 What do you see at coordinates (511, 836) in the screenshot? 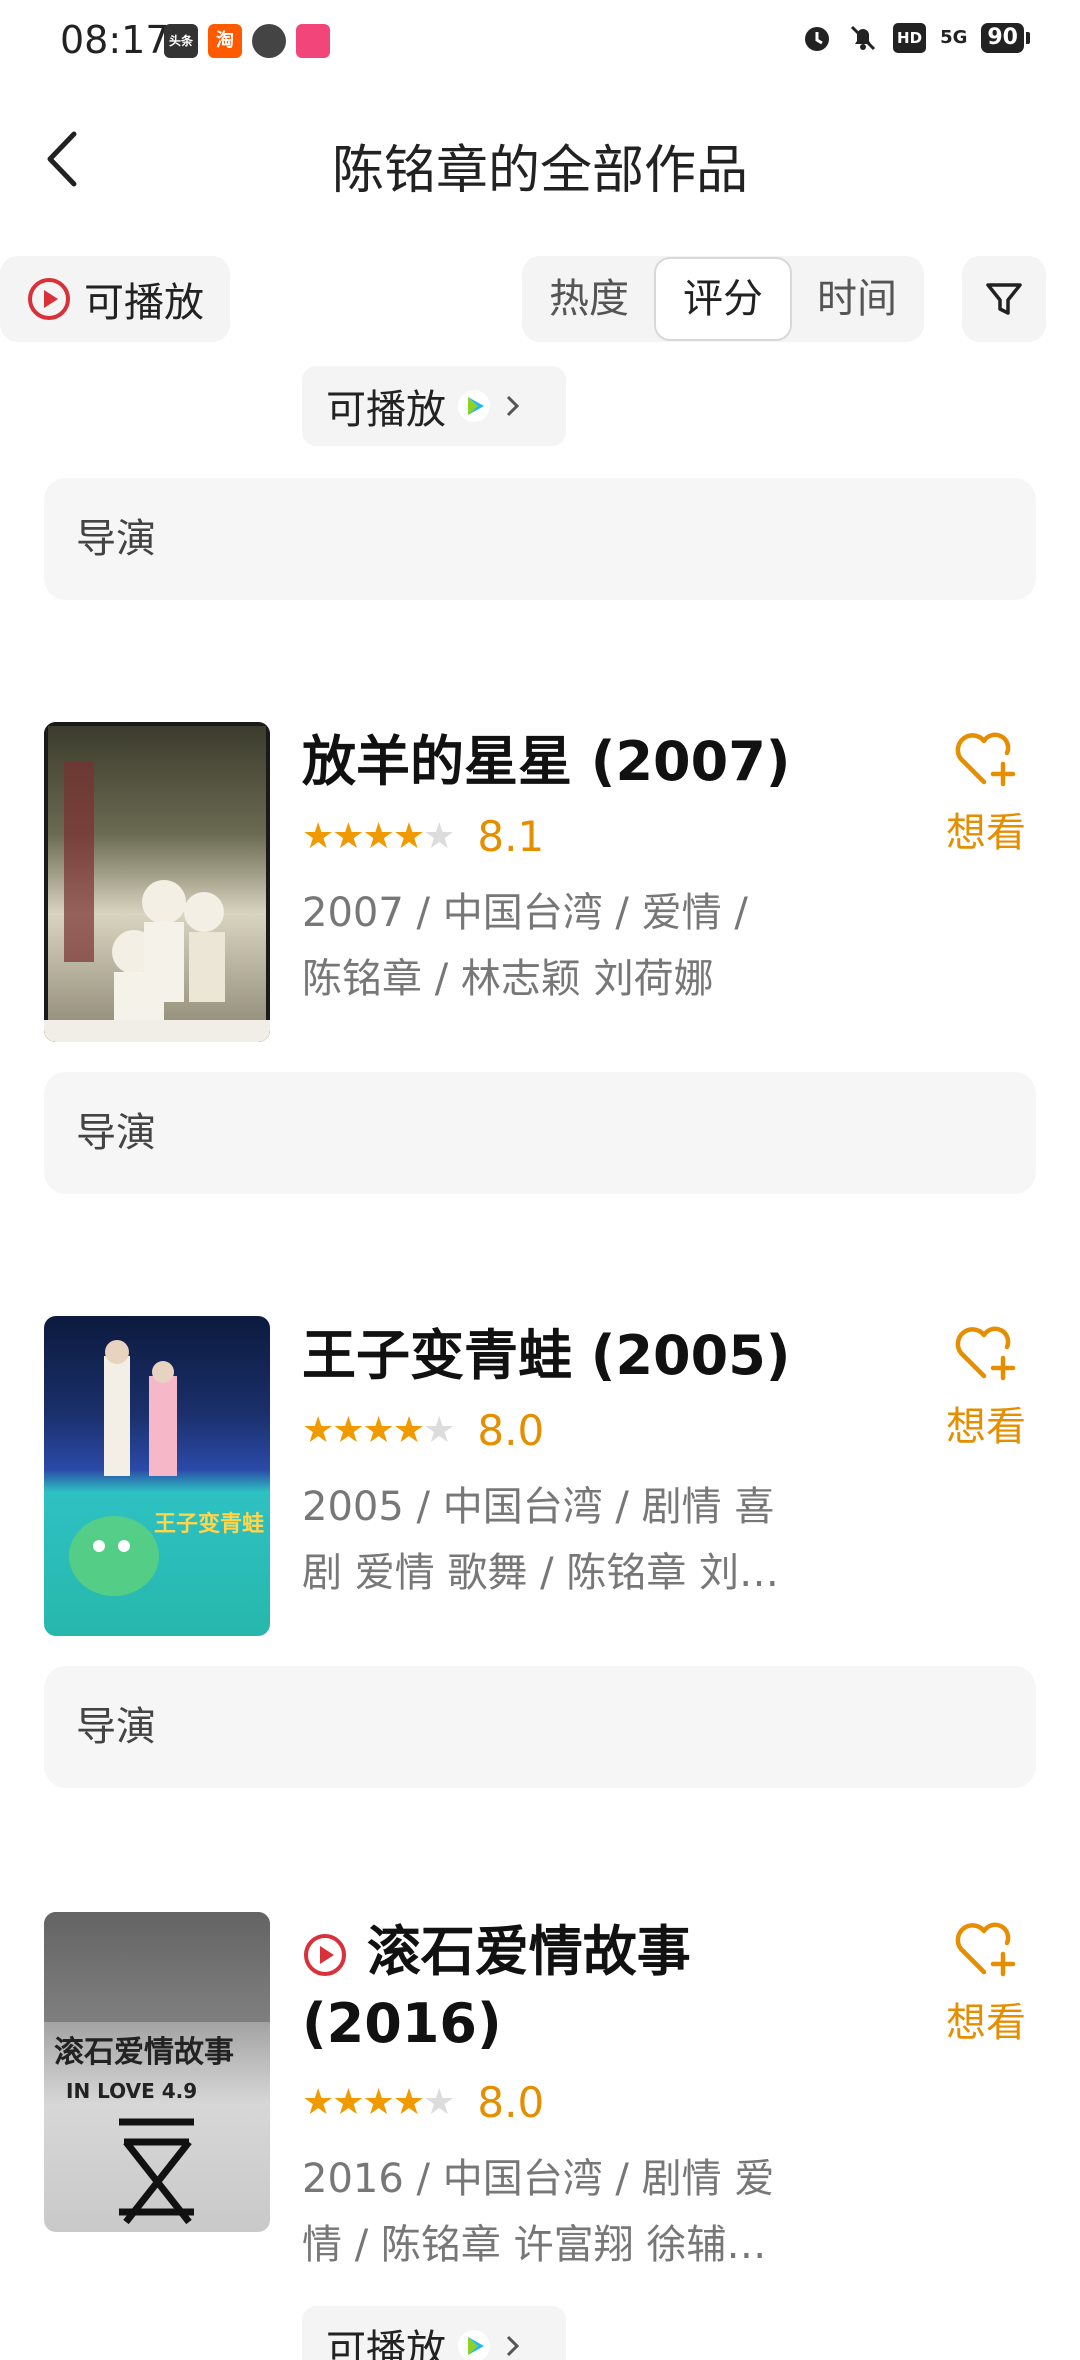
I see `rating-score: 8.1` at bounding box center [511, 836].